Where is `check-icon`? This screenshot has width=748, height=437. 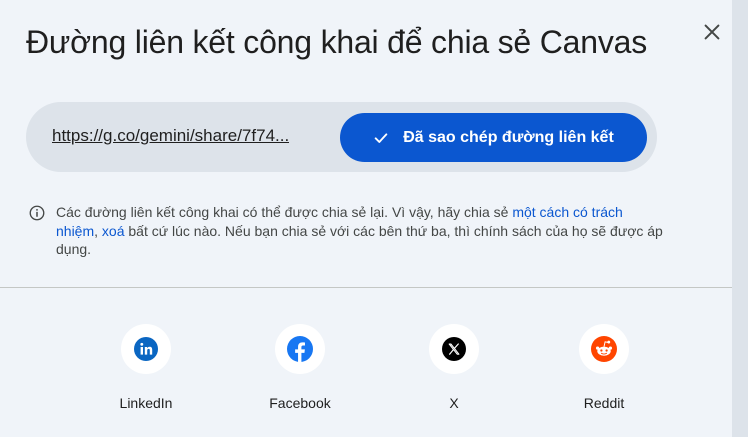 check-icon is located at coordinates (381, 137).